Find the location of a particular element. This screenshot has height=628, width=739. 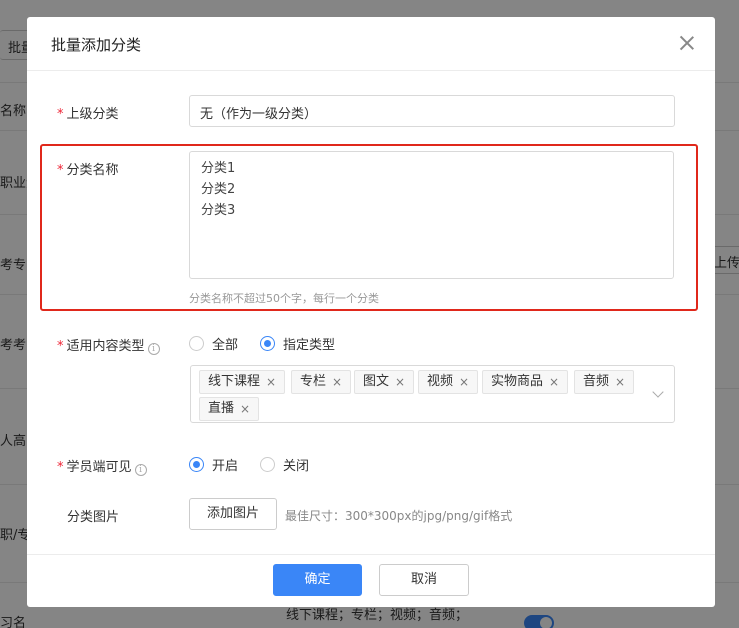

dialog-header: 批量添加分类 is located at coordinates (371, 44).